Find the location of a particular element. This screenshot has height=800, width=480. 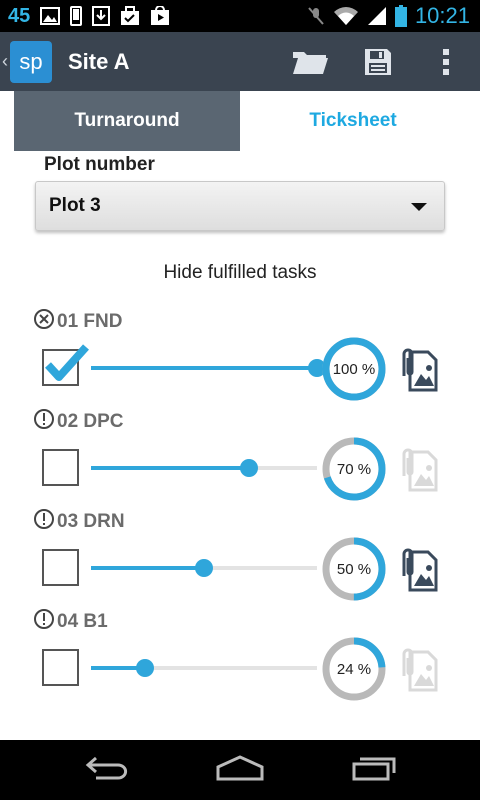

site-title: Site A is located at coordinates (99, 61).